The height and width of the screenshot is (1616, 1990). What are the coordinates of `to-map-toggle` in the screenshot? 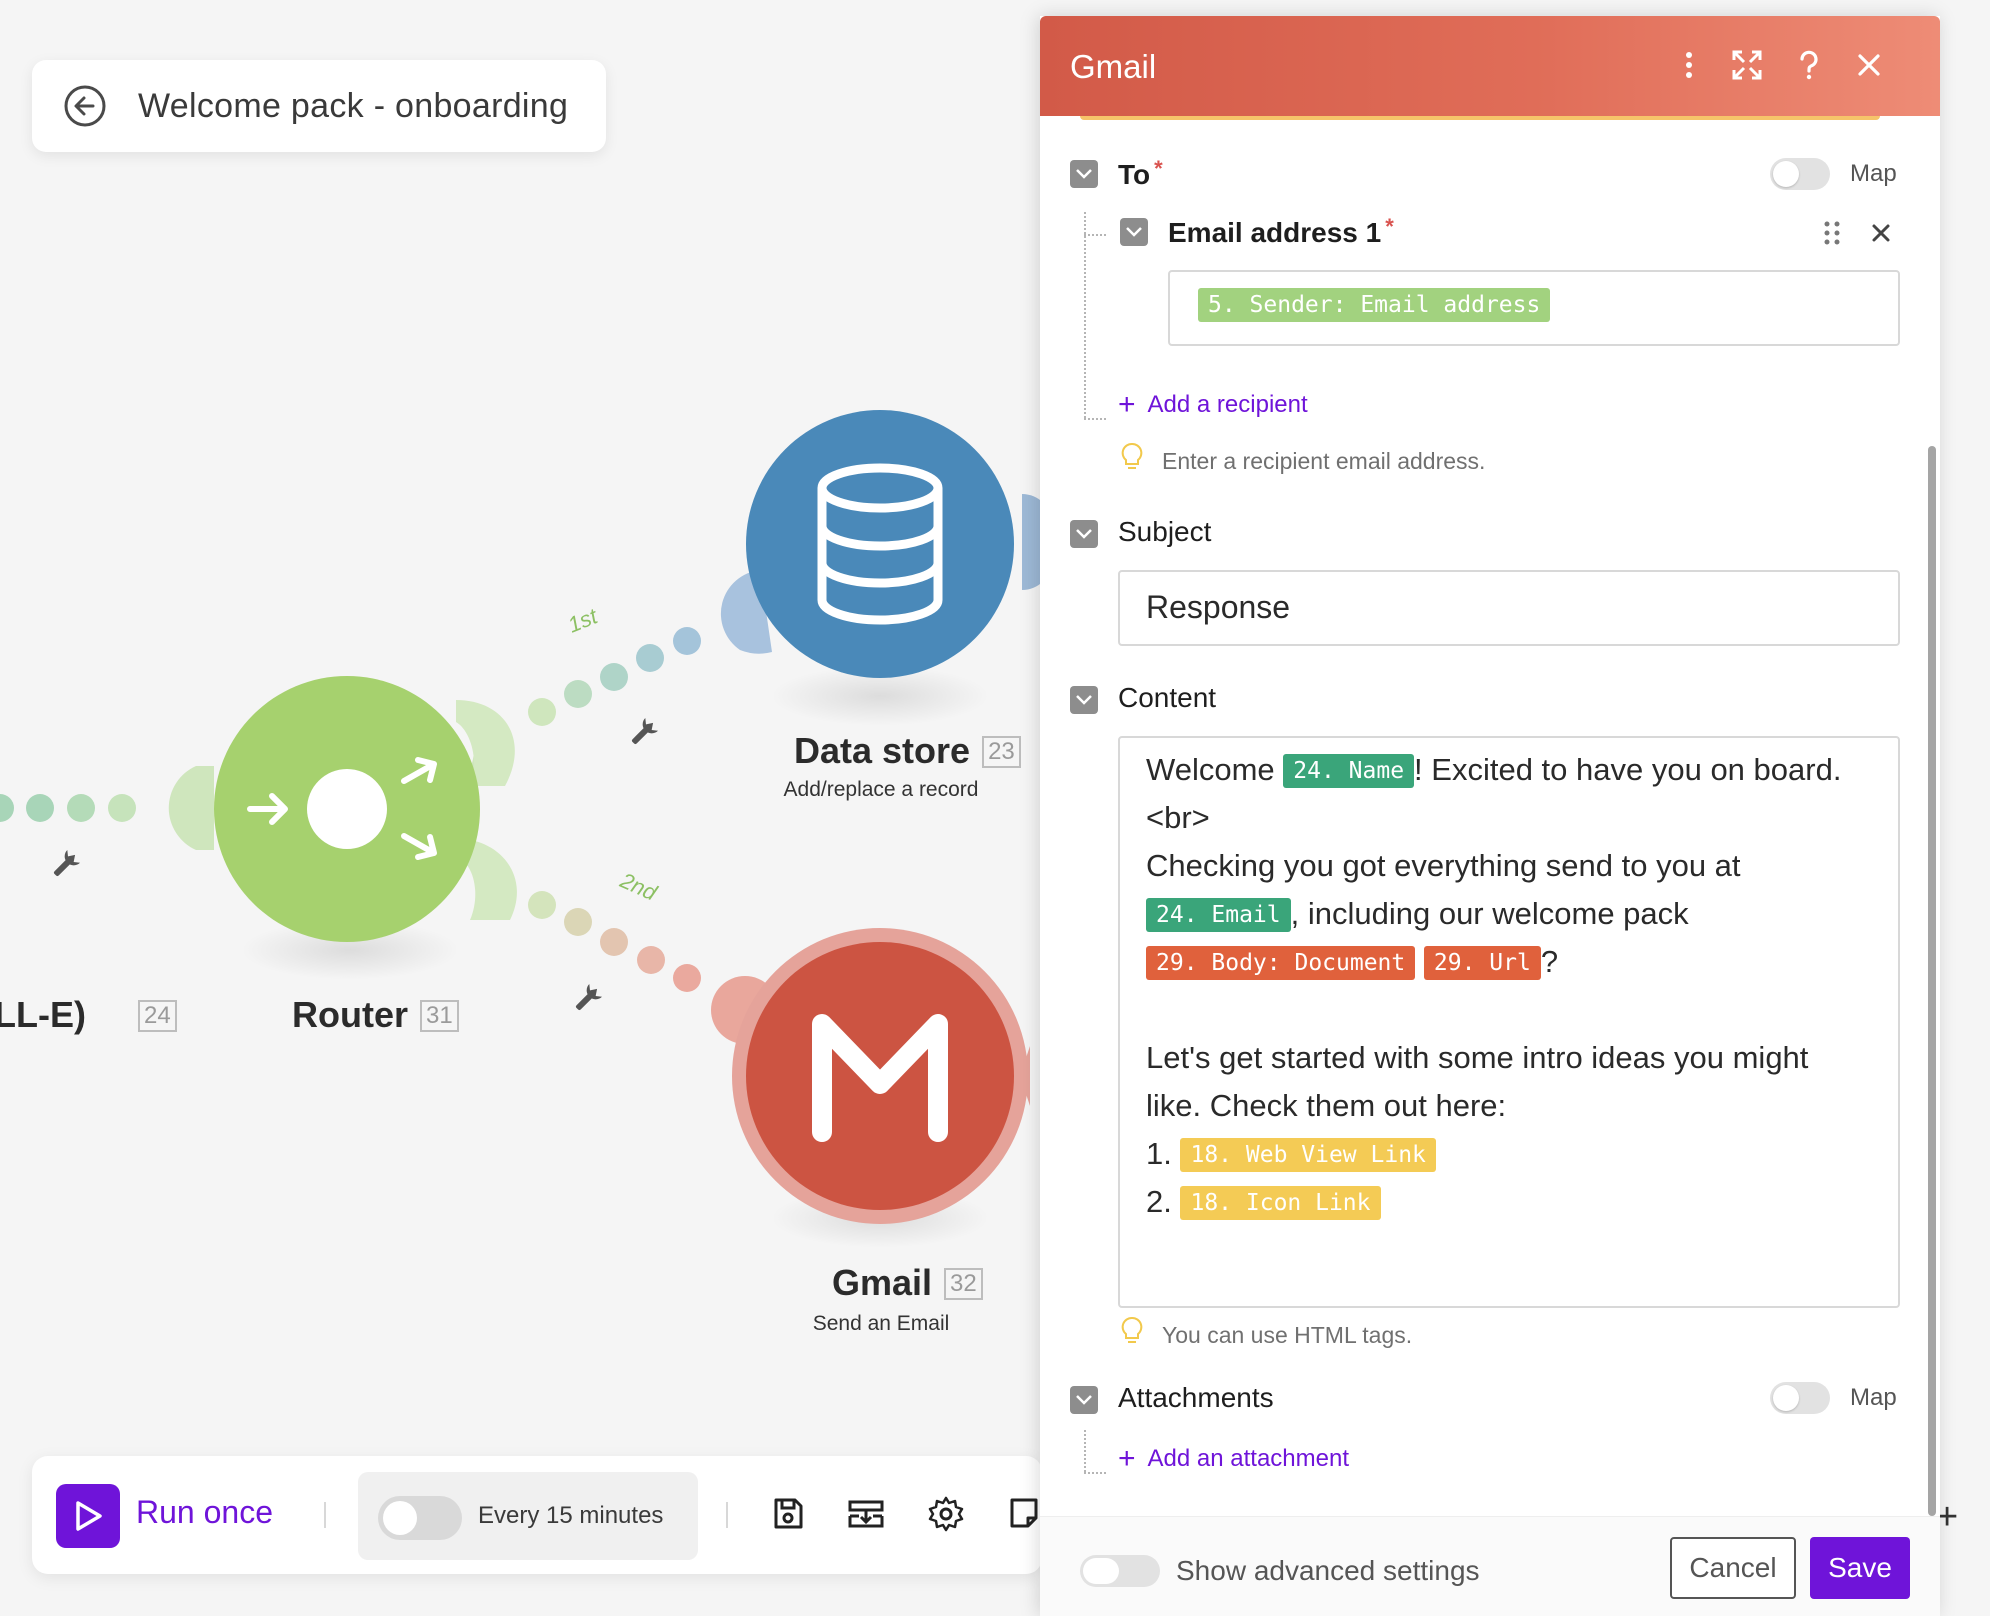 It's located at (1800, 174).